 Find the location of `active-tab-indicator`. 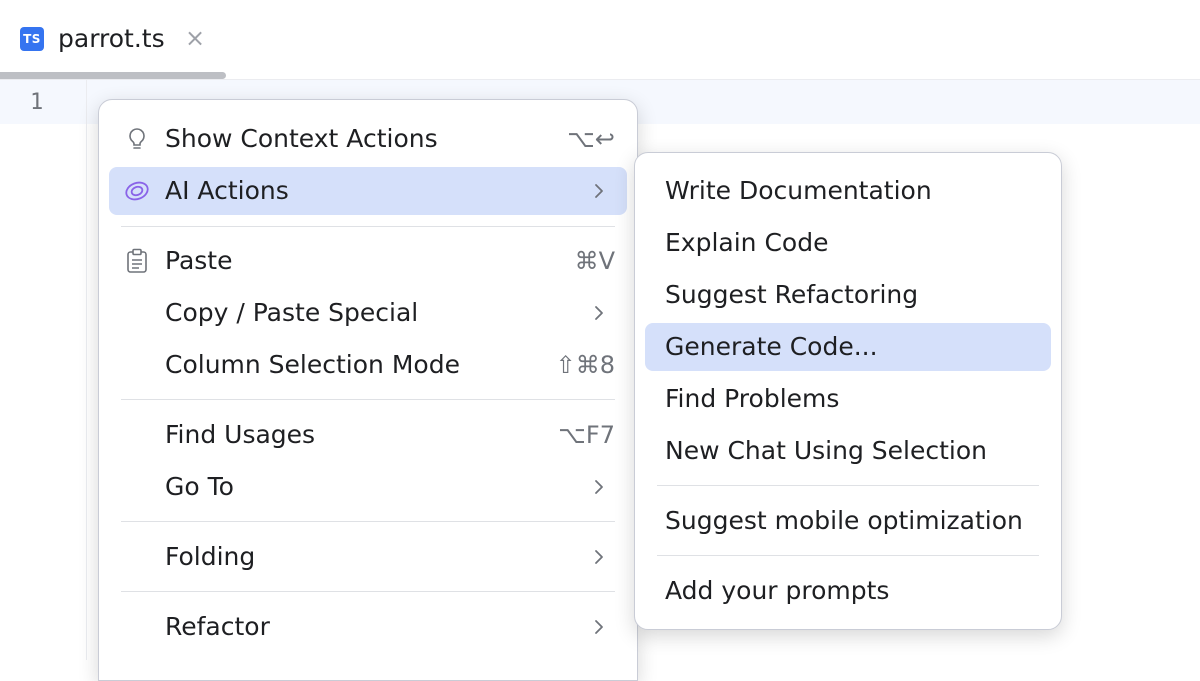

active-tab-indicator is located at coordinates (113, 75).